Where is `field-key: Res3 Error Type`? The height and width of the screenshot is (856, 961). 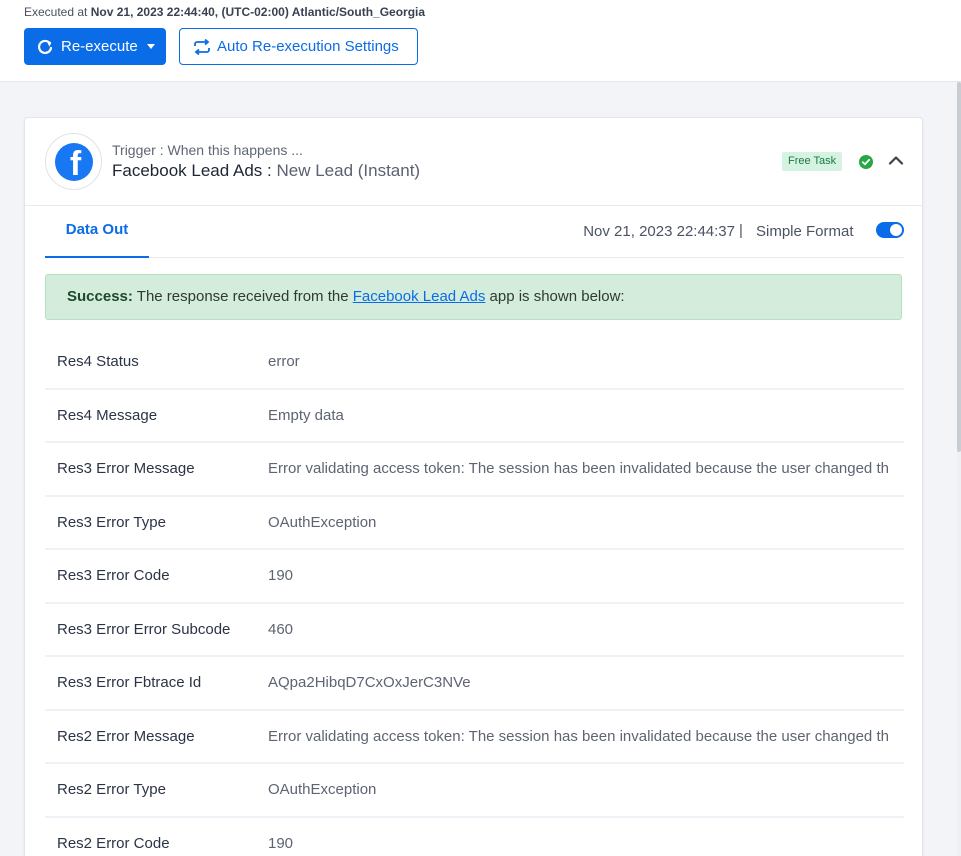
field-key: Res3 Error Type is located at coordinates (144, 523).